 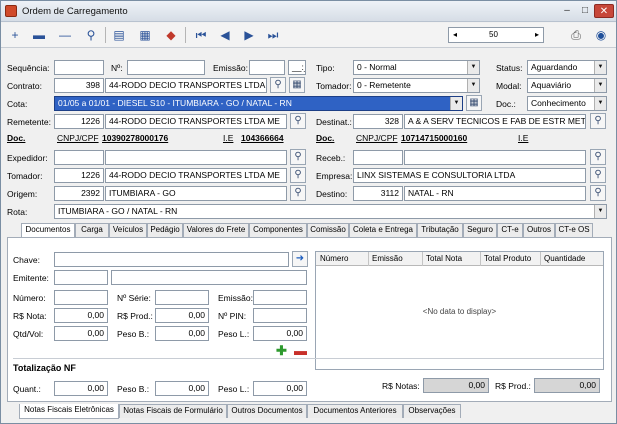 I want to click on tab-notas-formulario: Notas Fiscais de Formulário, so click(x=173, y=411).